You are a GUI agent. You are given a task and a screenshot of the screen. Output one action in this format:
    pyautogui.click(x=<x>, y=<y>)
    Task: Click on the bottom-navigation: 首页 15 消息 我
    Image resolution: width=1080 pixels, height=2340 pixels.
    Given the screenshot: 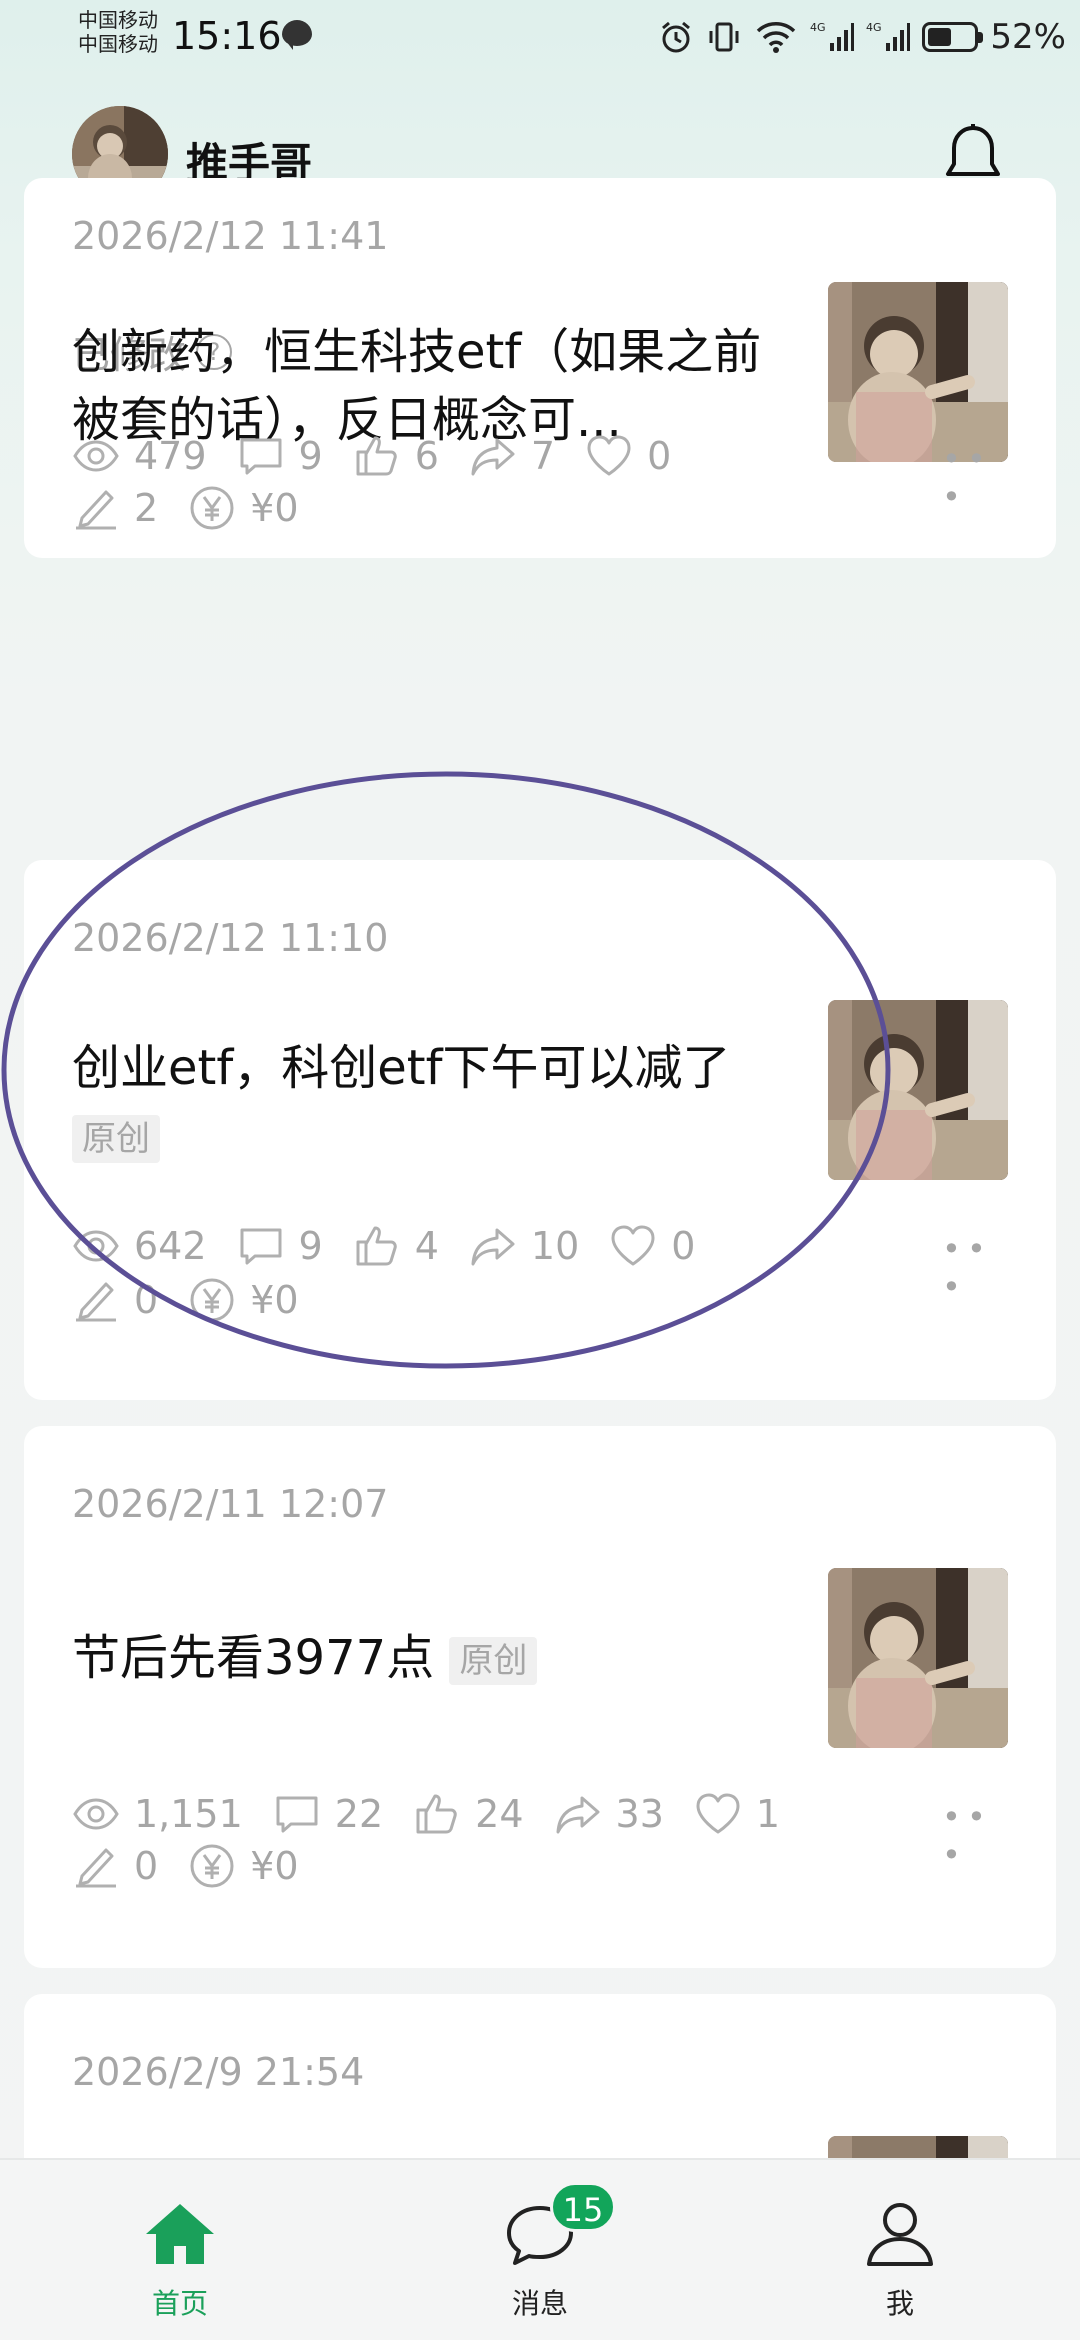 What is the action you would take?
    pyautogui.click(x=540, y=2249)
    